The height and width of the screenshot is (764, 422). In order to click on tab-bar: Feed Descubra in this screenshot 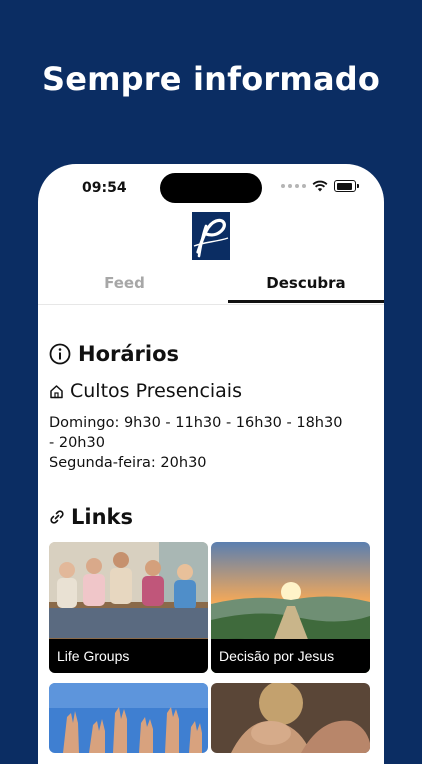, I will do `click(211, 284)`.